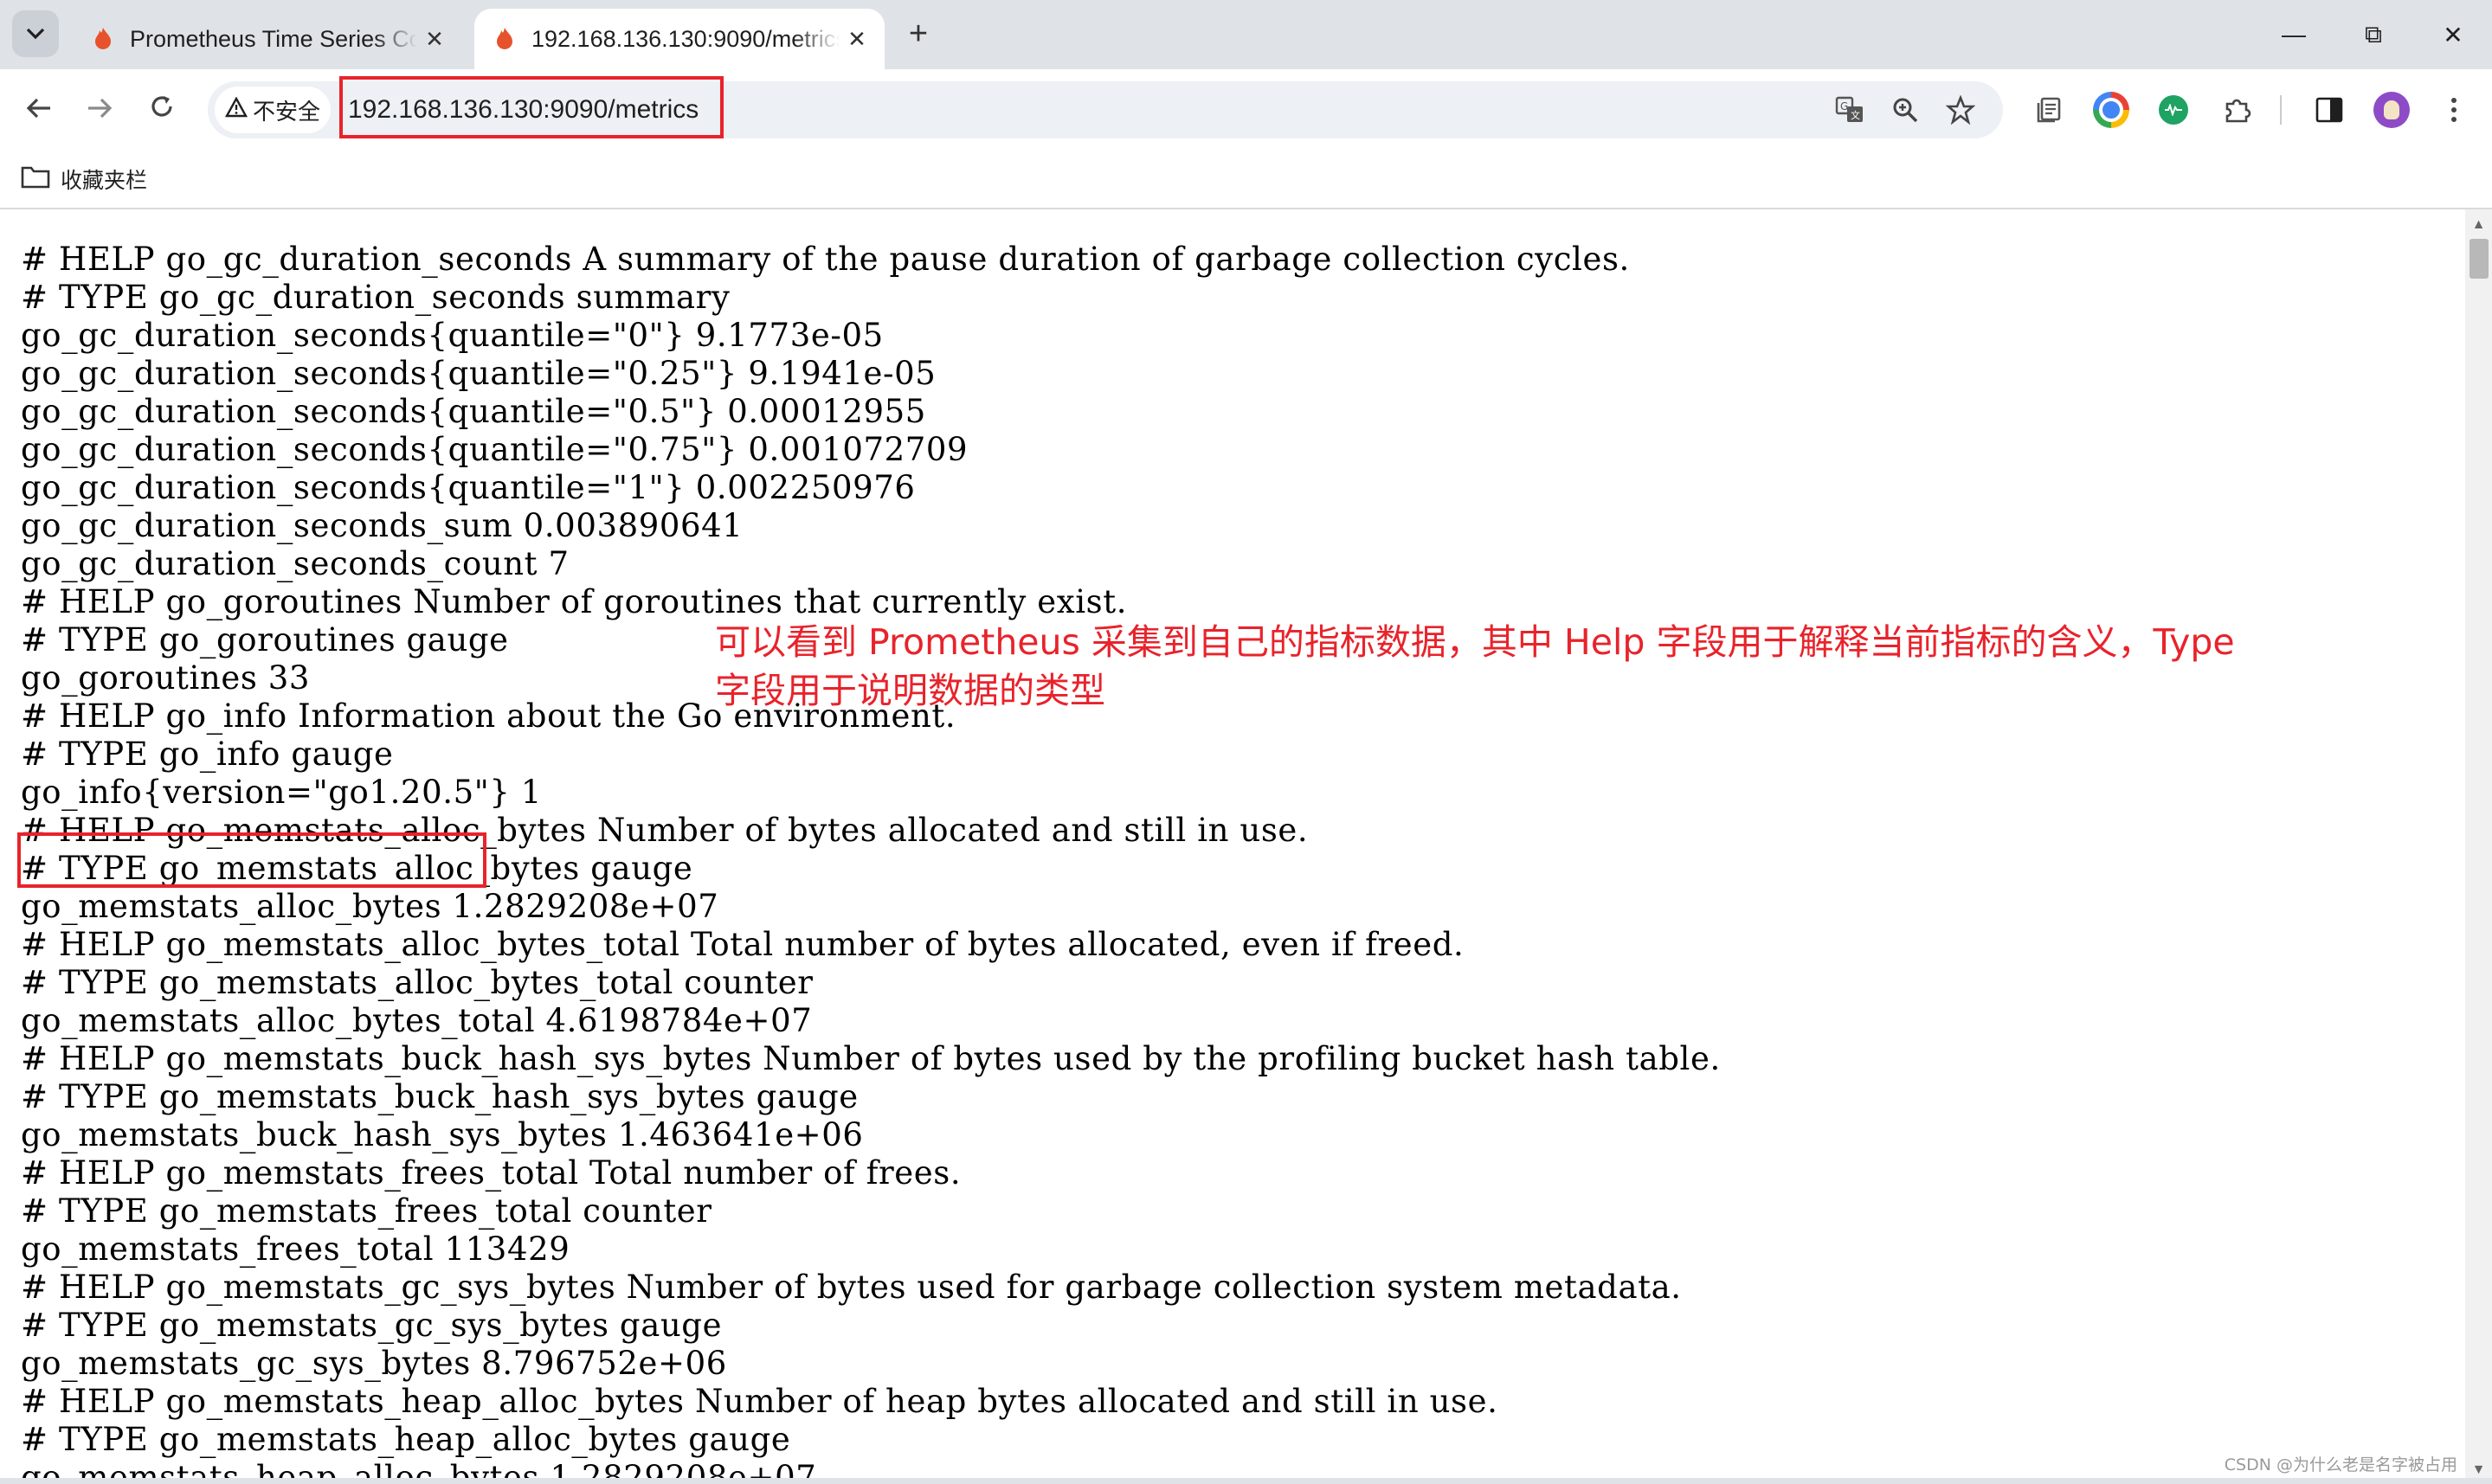 This screenshot has width=2492, height=1484. Describe the element at coordinates (2111, 110) in the screenshot. I see `colorful-extension-icon` at that location.